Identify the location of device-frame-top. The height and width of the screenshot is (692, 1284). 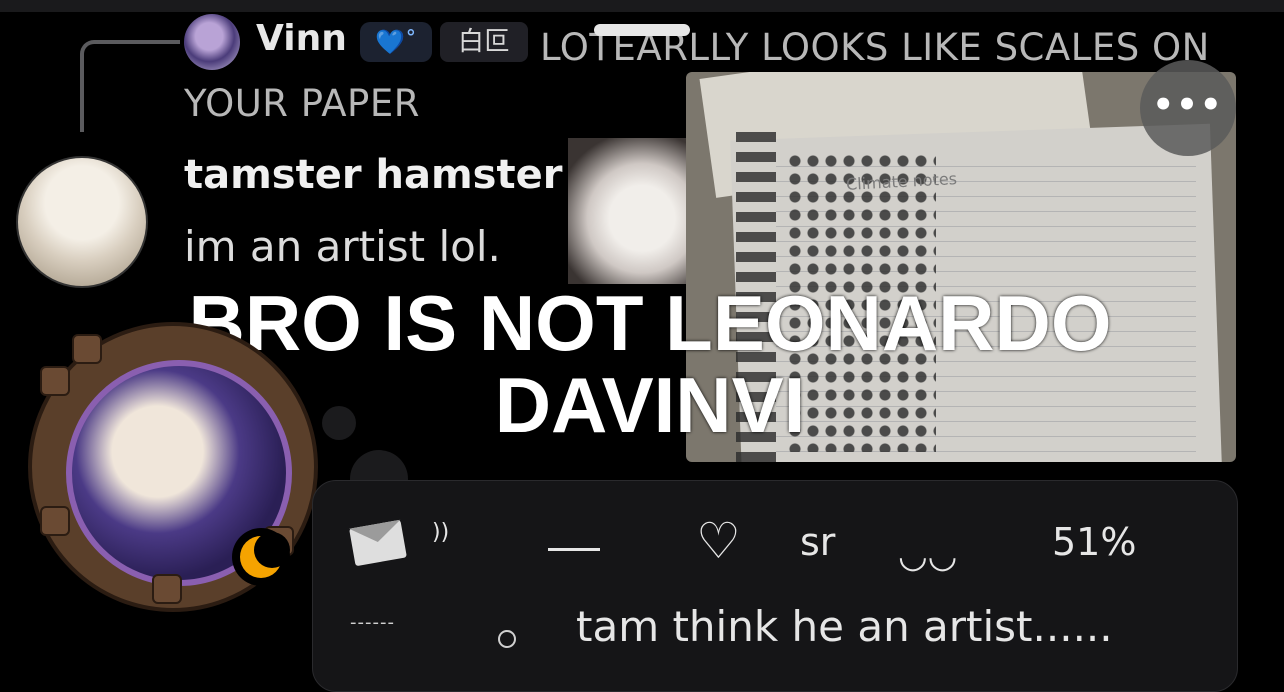
(642, 6).